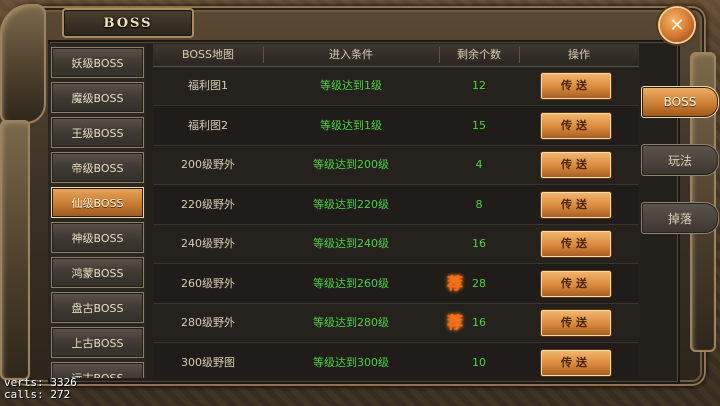 Image resolution: width=720 pixels, height=406 pixels. I want to click on table-row: 280级野外 等级达到280级荐 16 传送, so click(396, 323).